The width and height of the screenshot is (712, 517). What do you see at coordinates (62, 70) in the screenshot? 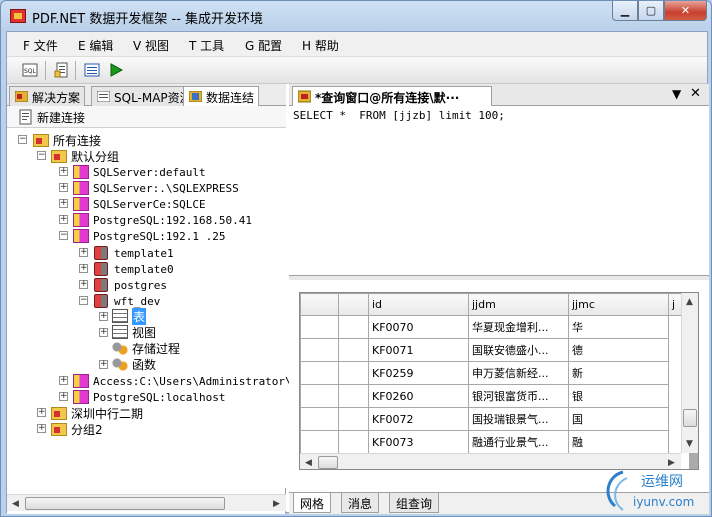
I see `document-icon` at bounding box center [62, 70].